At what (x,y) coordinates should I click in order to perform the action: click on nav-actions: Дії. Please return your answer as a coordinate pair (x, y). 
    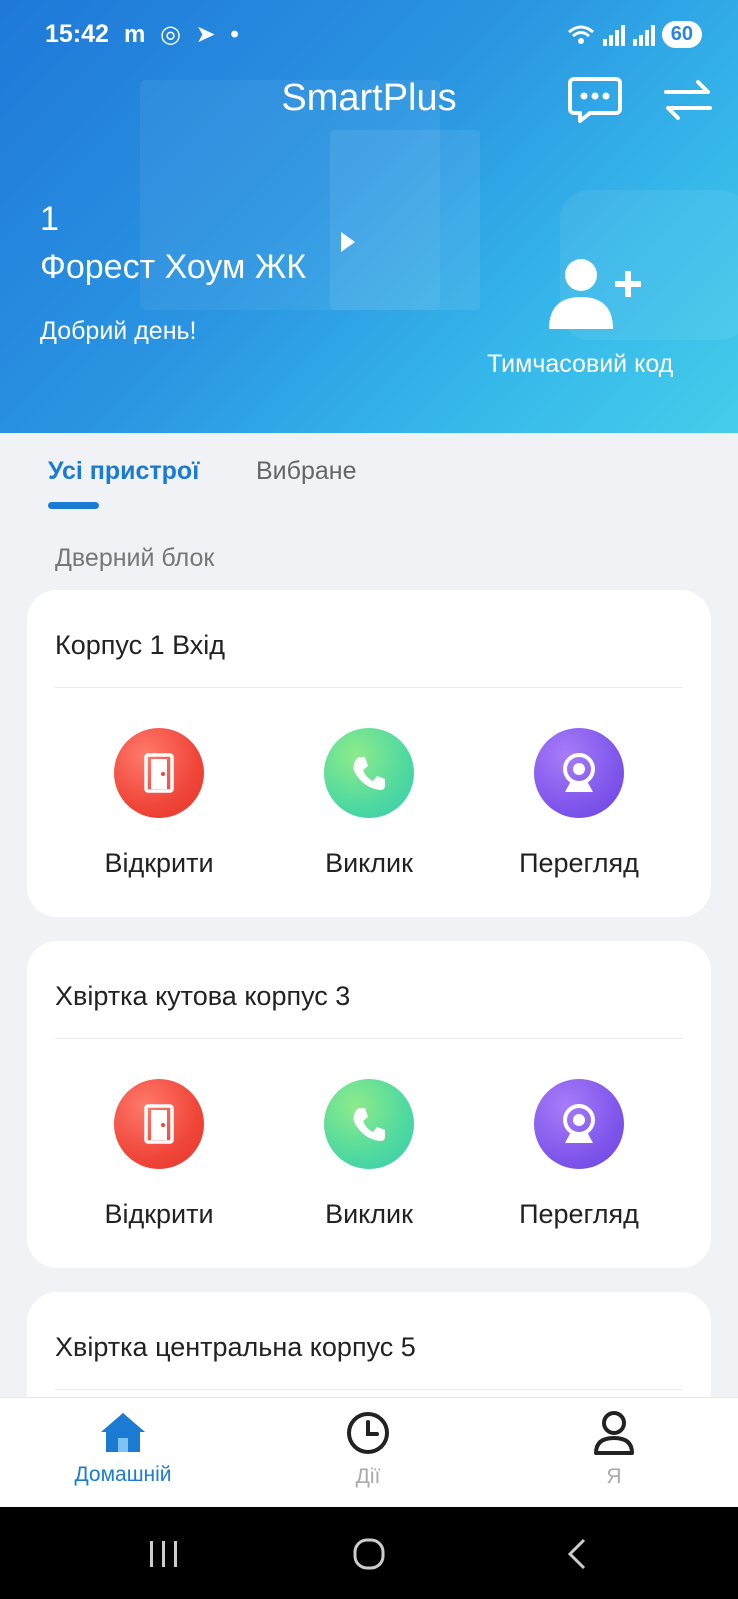
    Looking at the image, I should click on (368, 1449).